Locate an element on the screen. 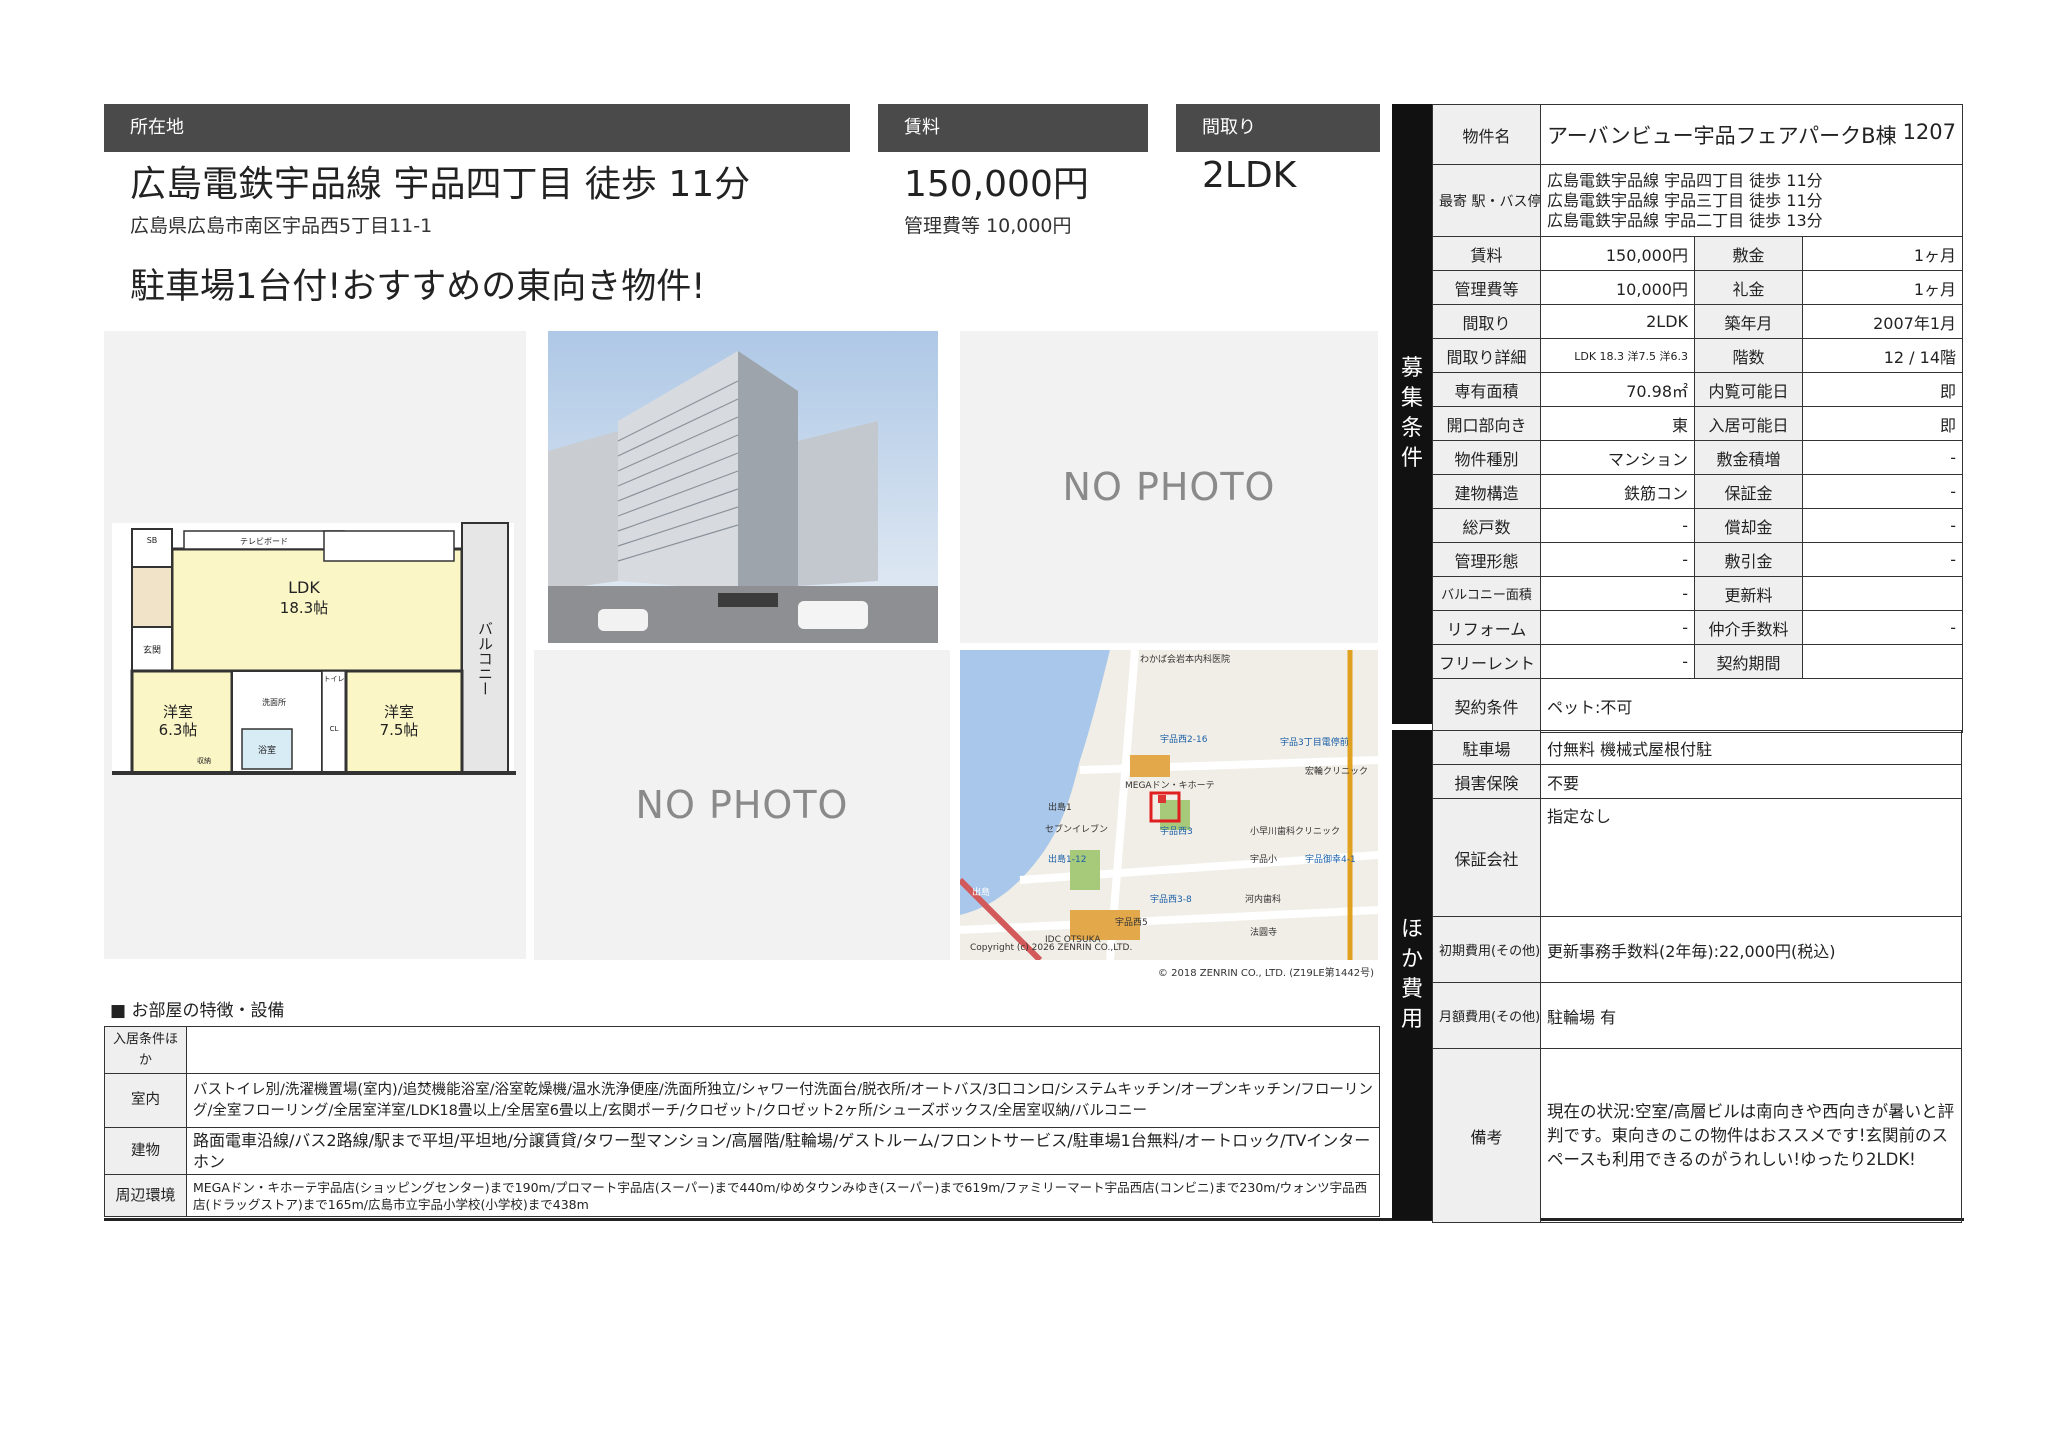 The width and height of the screenshot is (2056, 1454). cond-label-viewing: 内覧可能日 is located at coordinates (1748, 389).